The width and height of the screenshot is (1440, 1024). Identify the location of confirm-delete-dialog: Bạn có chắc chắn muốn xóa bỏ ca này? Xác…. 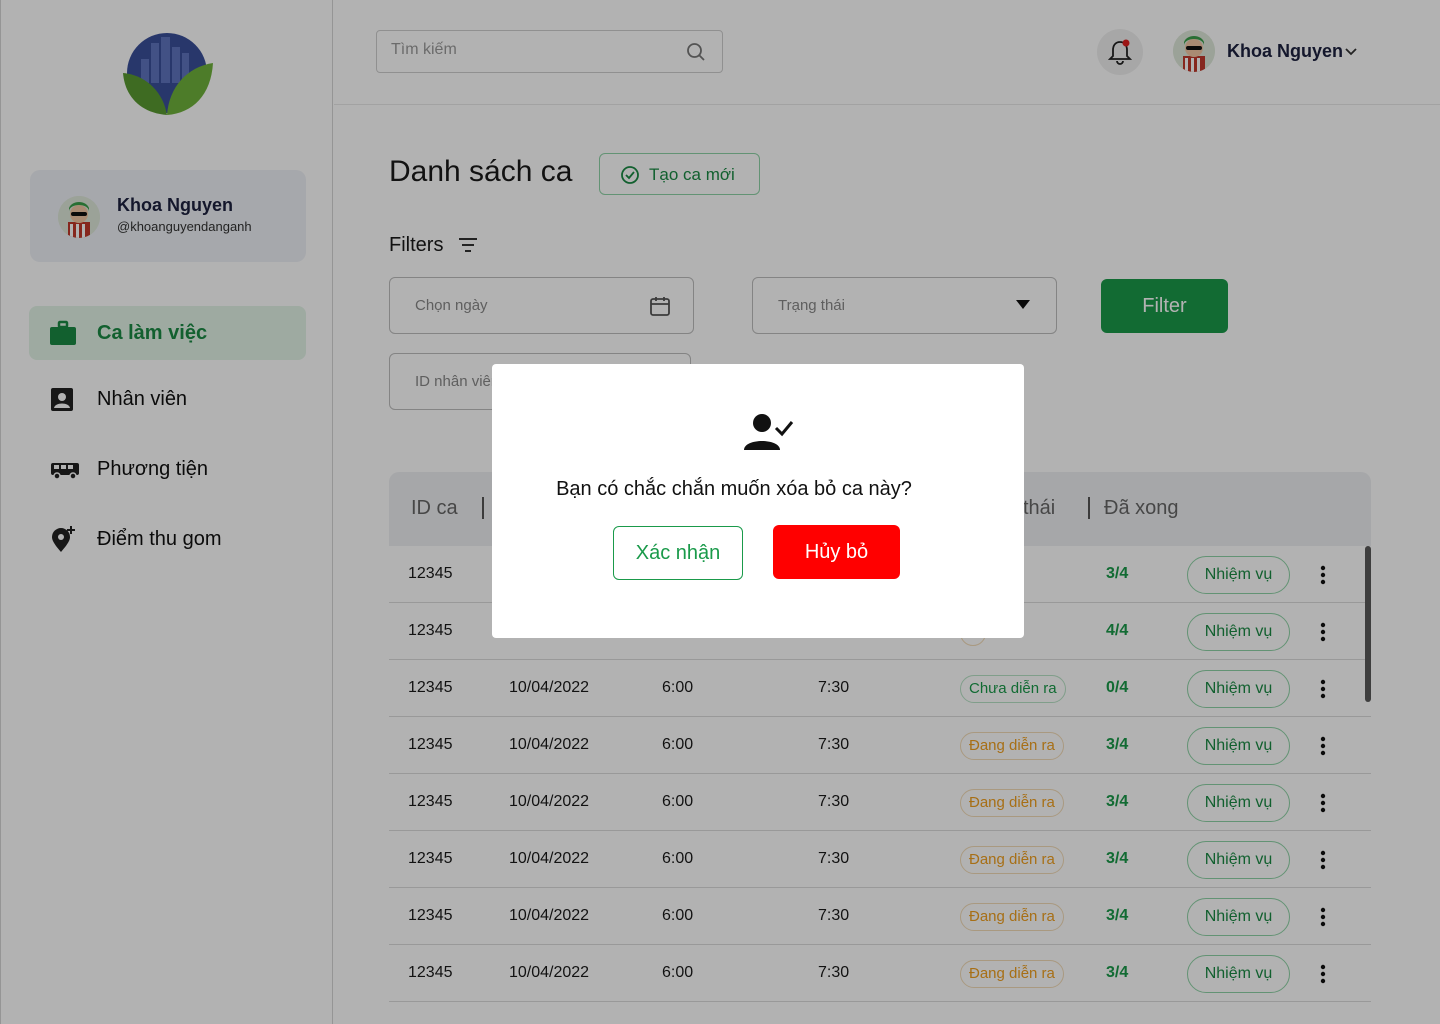
(758, 501).